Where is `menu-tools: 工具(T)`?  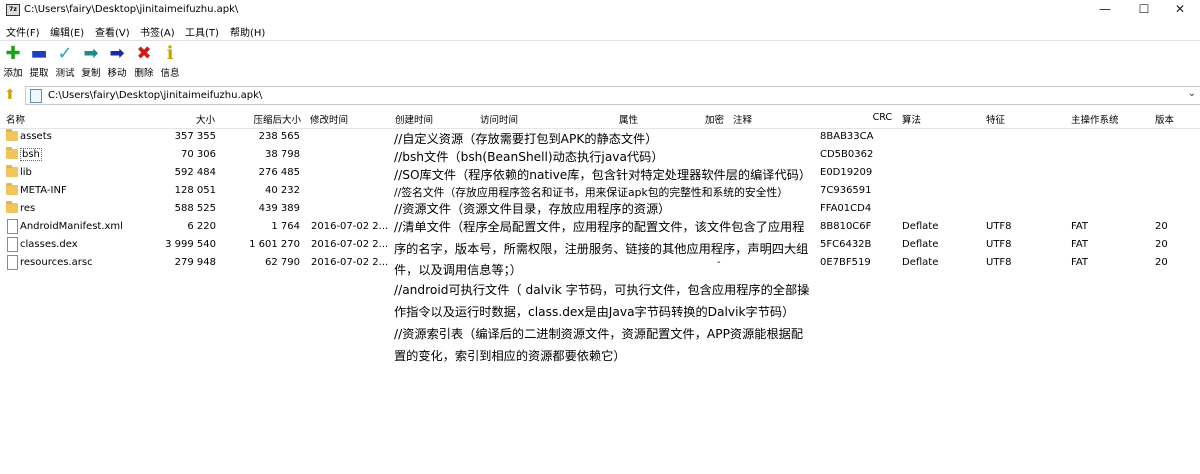 menu-tools: 工具(T) is located at coordinates (202, 31).